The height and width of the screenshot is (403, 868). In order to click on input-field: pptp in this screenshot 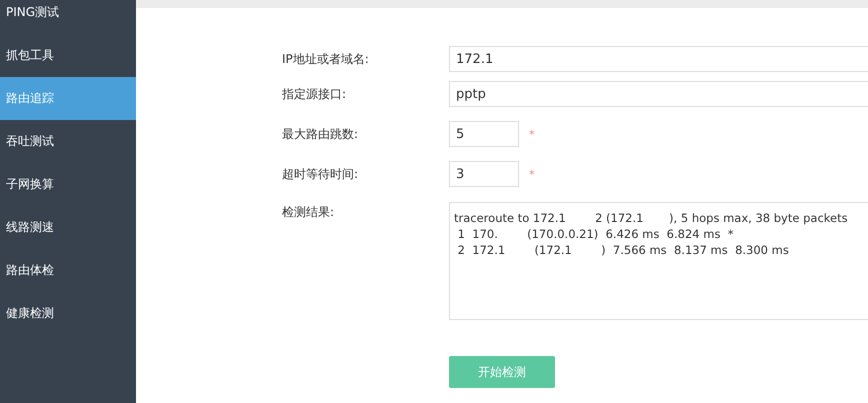, I will do `click(658, 94)`.